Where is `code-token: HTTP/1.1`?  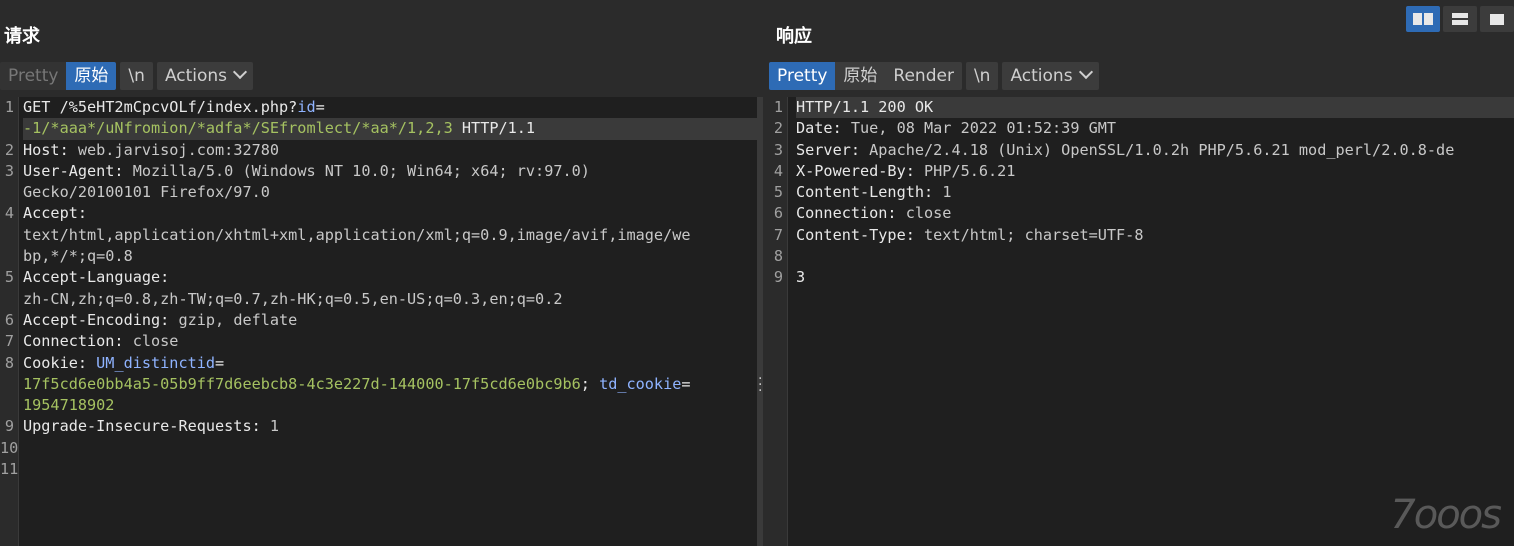 code-token: HTTP/1.1 is located at coordinates (494, 128).